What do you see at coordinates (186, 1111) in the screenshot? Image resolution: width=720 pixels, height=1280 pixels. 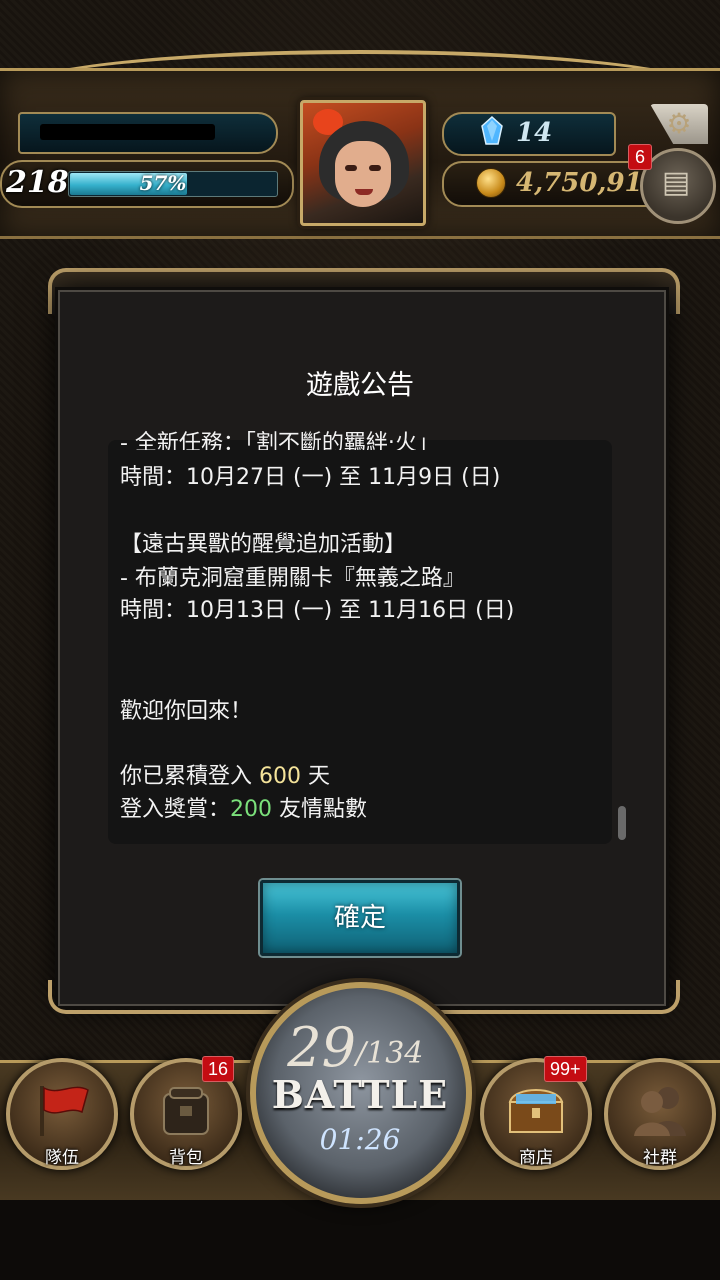 I see `backpack-icon` at bounding box center [186, 1111].